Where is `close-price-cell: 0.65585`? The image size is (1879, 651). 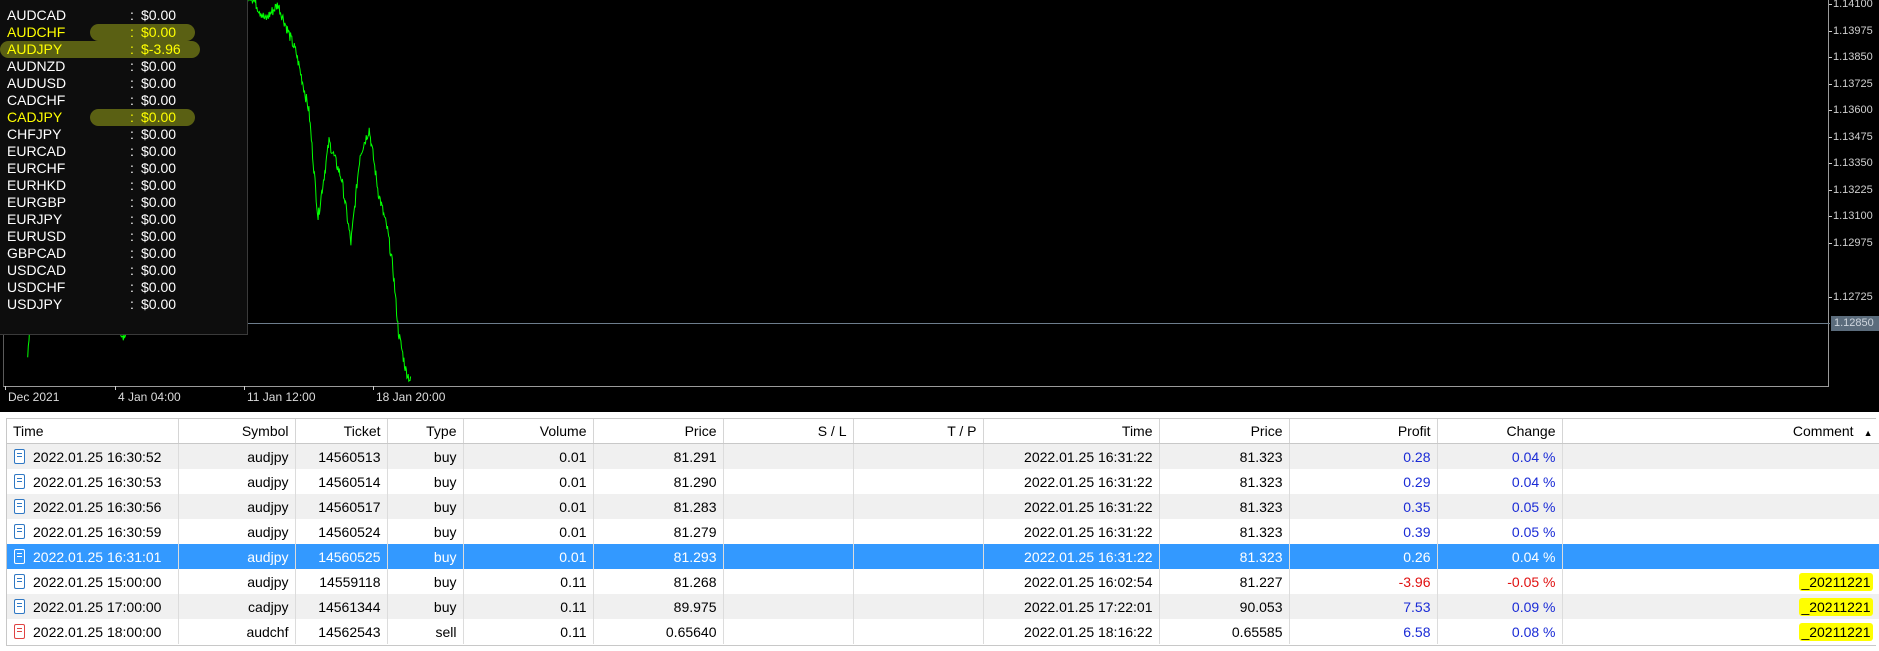 close-price-cell: 0.65585 is located at coordinates (1224, 631).